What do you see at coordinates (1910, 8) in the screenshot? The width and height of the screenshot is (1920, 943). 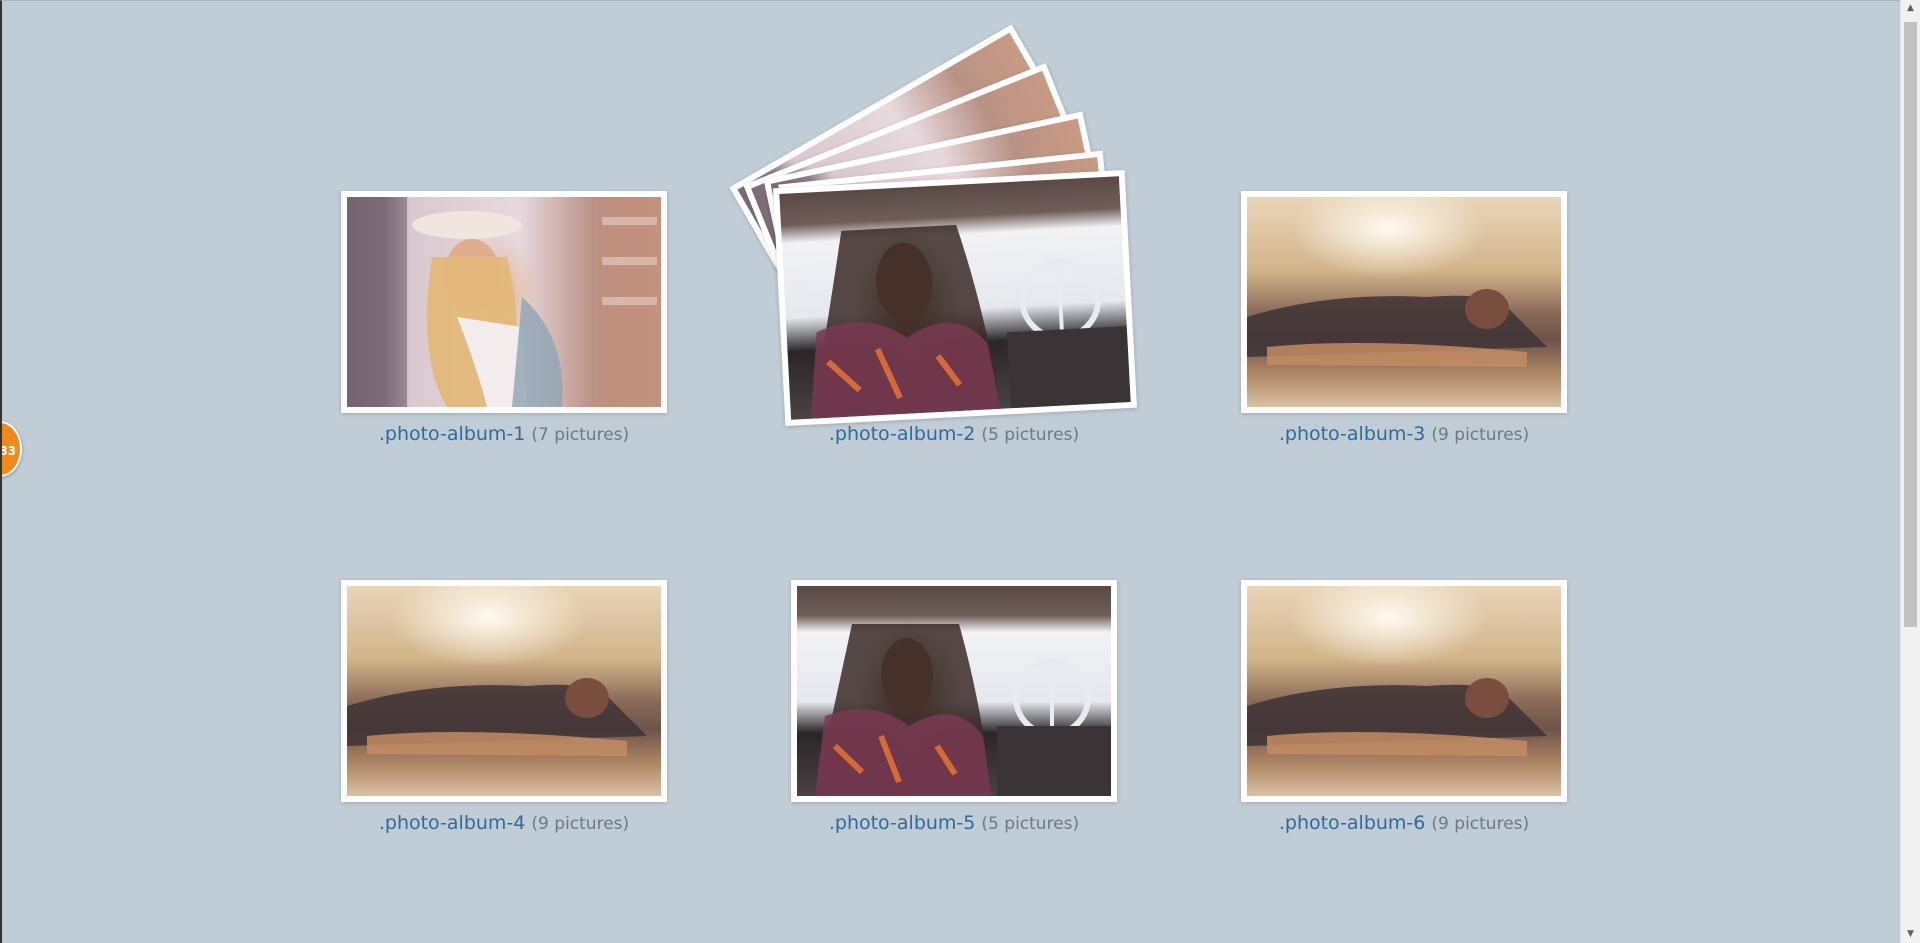 I see `scroll-up-arrow-icon: ▲` at bounding box center [1910, 8].